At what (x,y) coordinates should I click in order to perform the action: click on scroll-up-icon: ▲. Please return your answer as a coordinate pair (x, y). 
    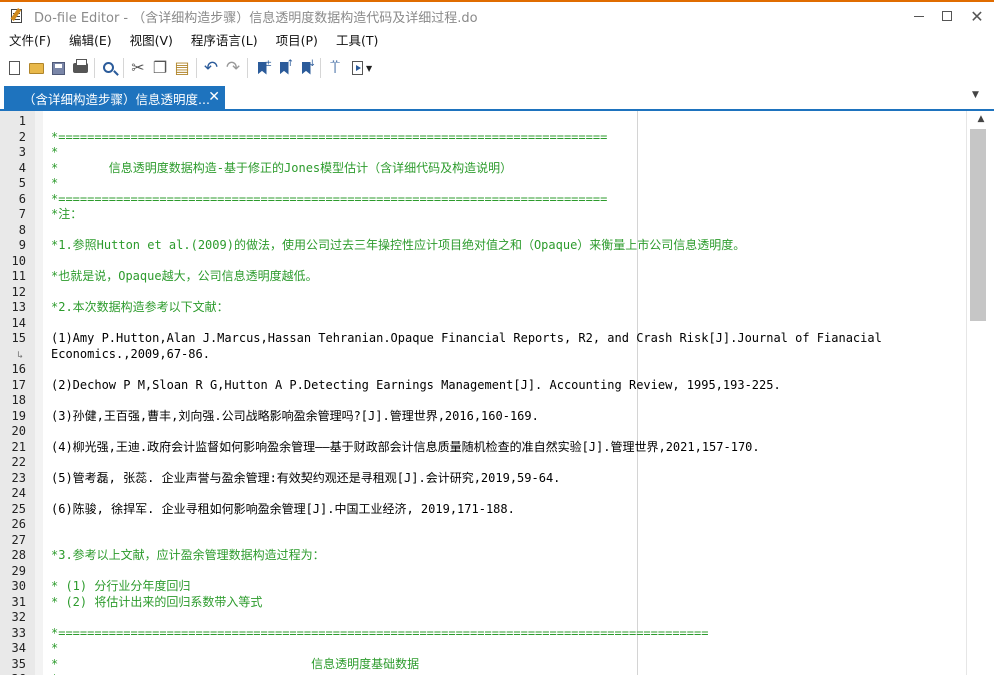
    Looking at the image, I should click on (980, 119).